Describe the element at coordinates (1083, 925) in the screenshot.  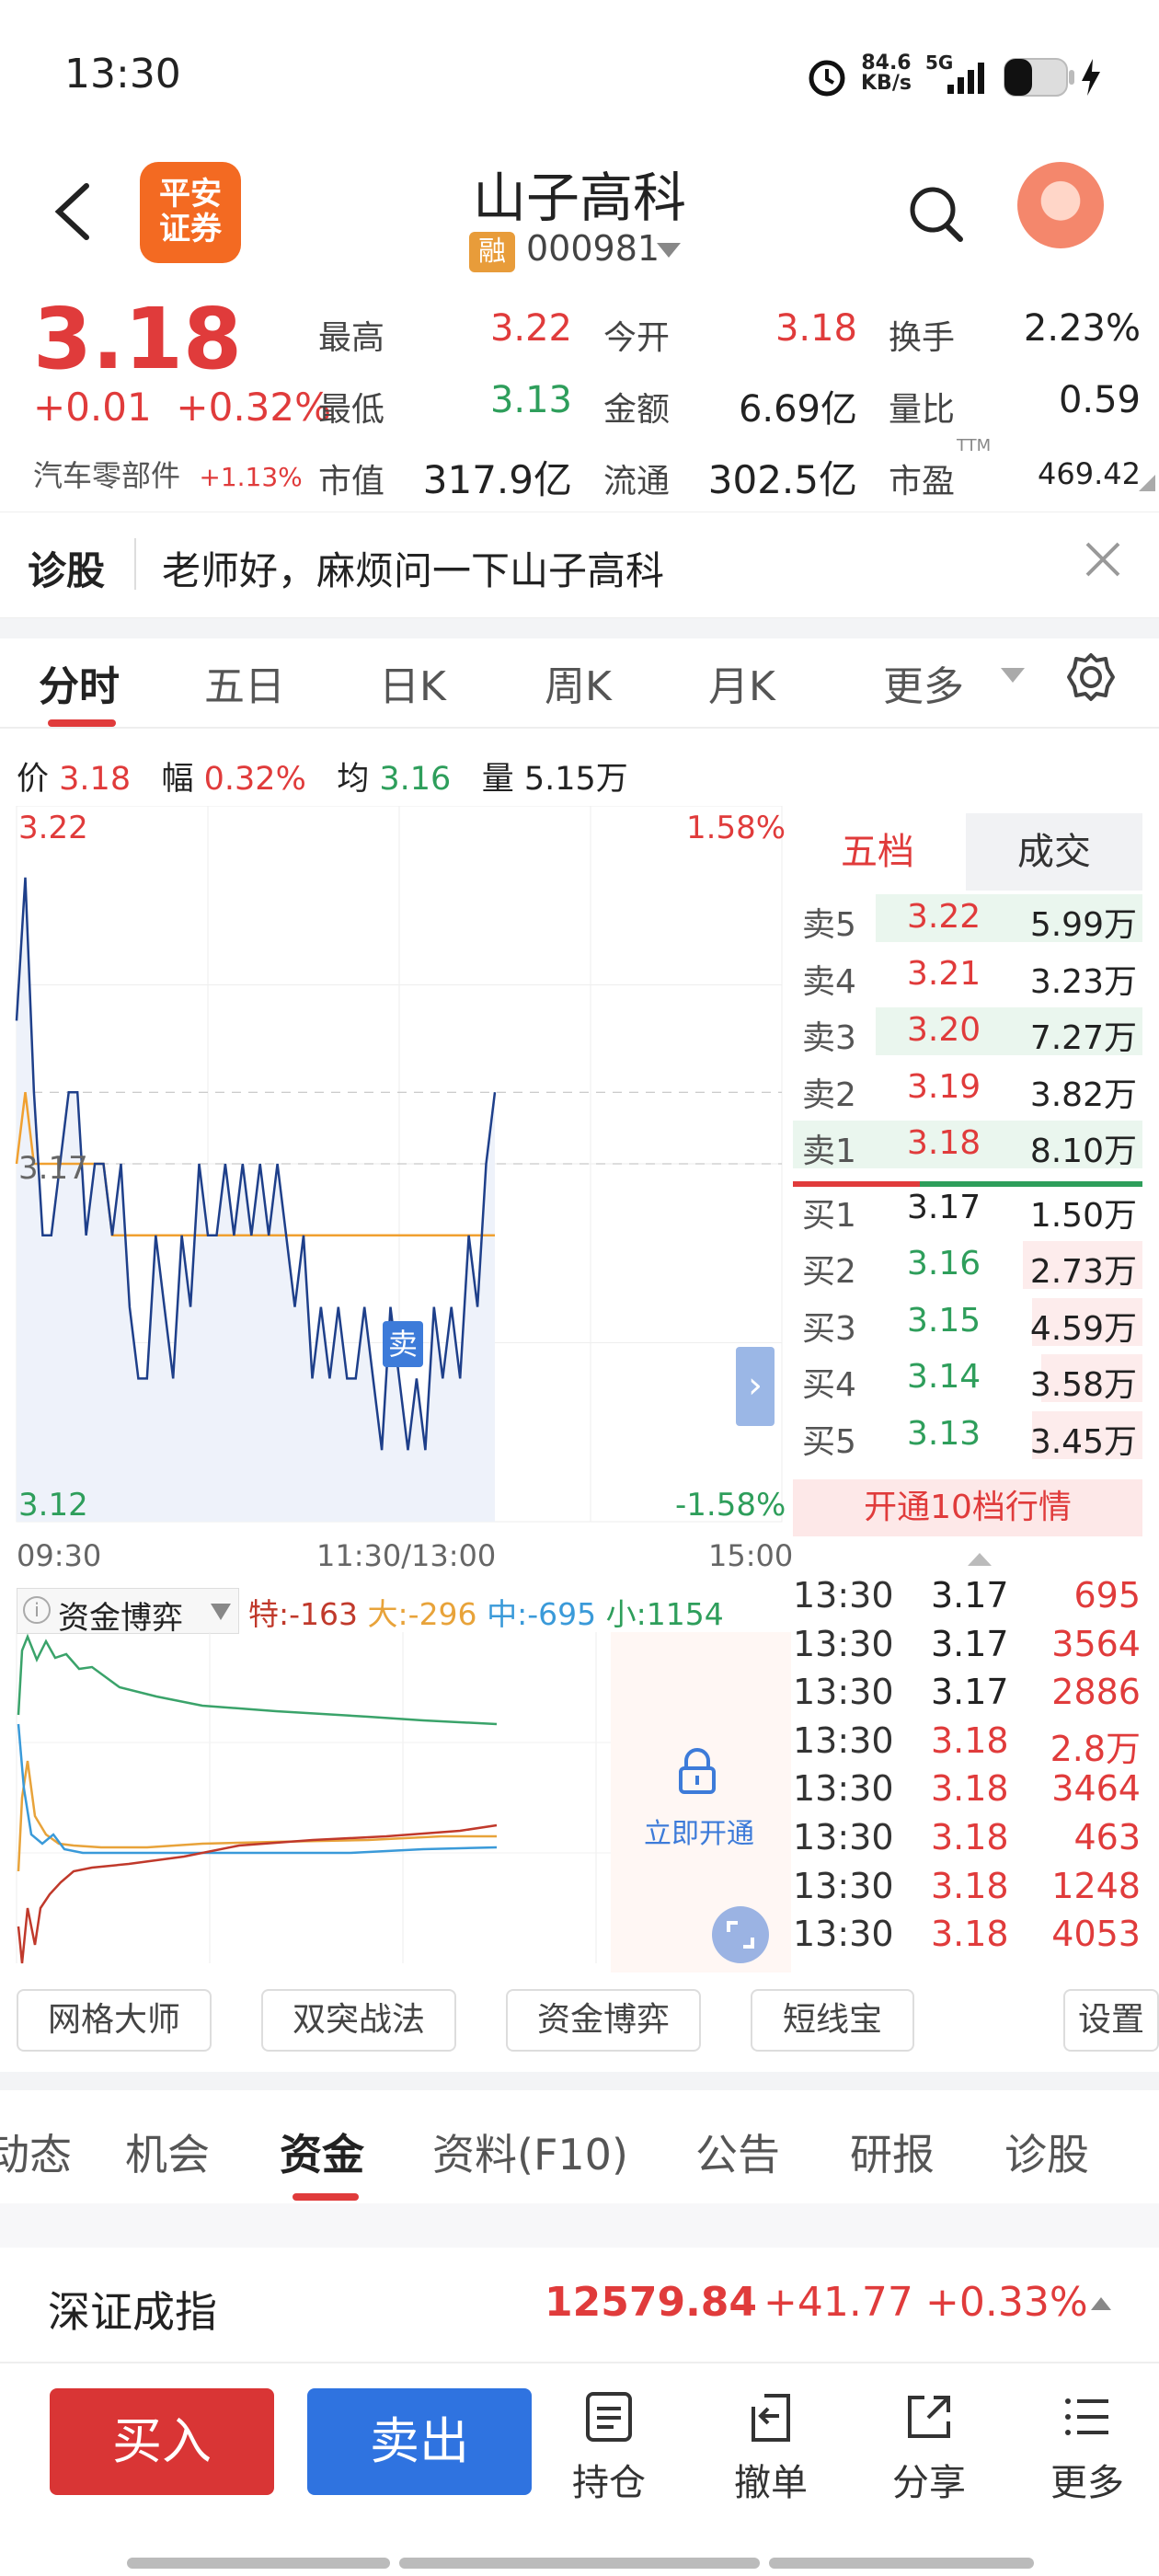
I see `orderbook-volume: 5.99万` at that location.